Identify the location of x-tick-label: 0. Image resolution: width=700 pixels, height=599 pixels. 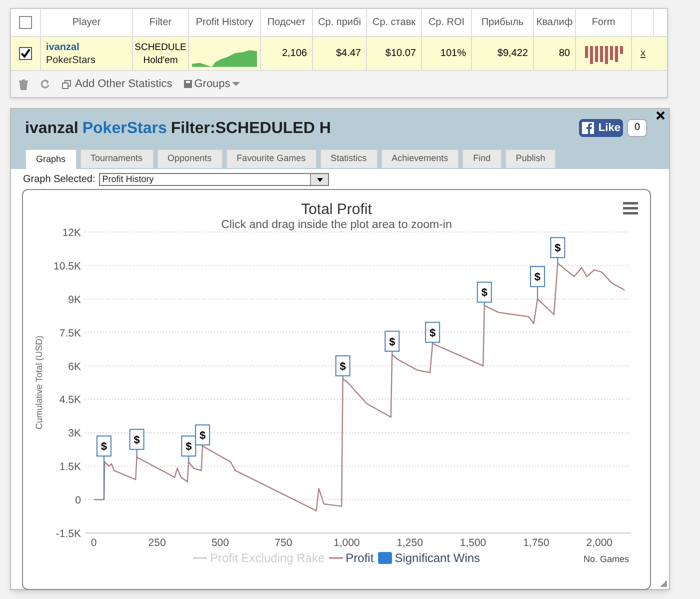
(93, 543).